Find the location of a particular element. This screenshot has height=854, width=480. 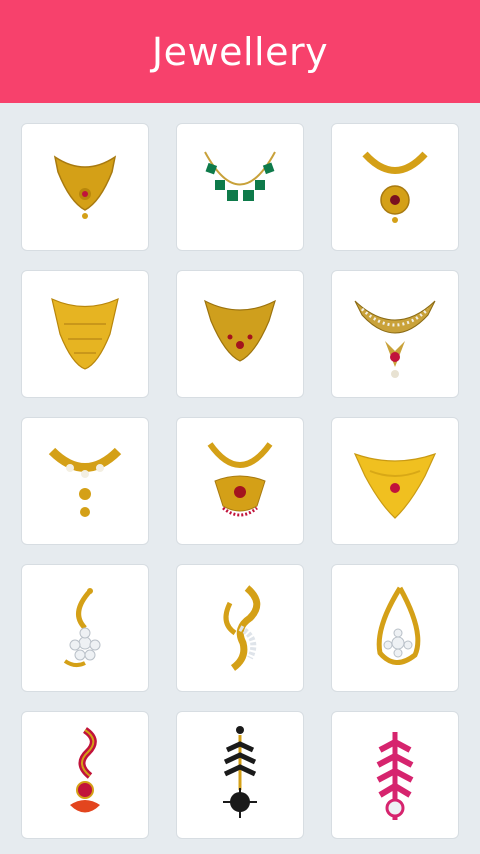

swirl-pendant-icon is located at coordinates (242, 628).